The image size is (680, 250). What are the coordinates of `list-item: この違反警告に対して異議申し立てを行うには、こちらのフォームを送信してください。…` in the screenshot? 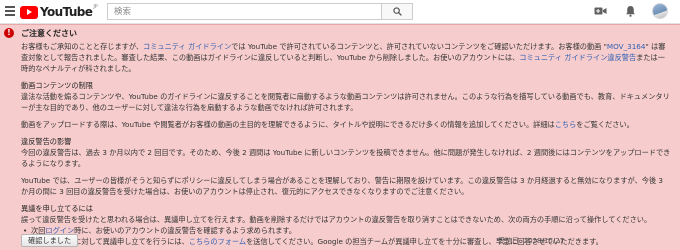 It's located at (346, 241).